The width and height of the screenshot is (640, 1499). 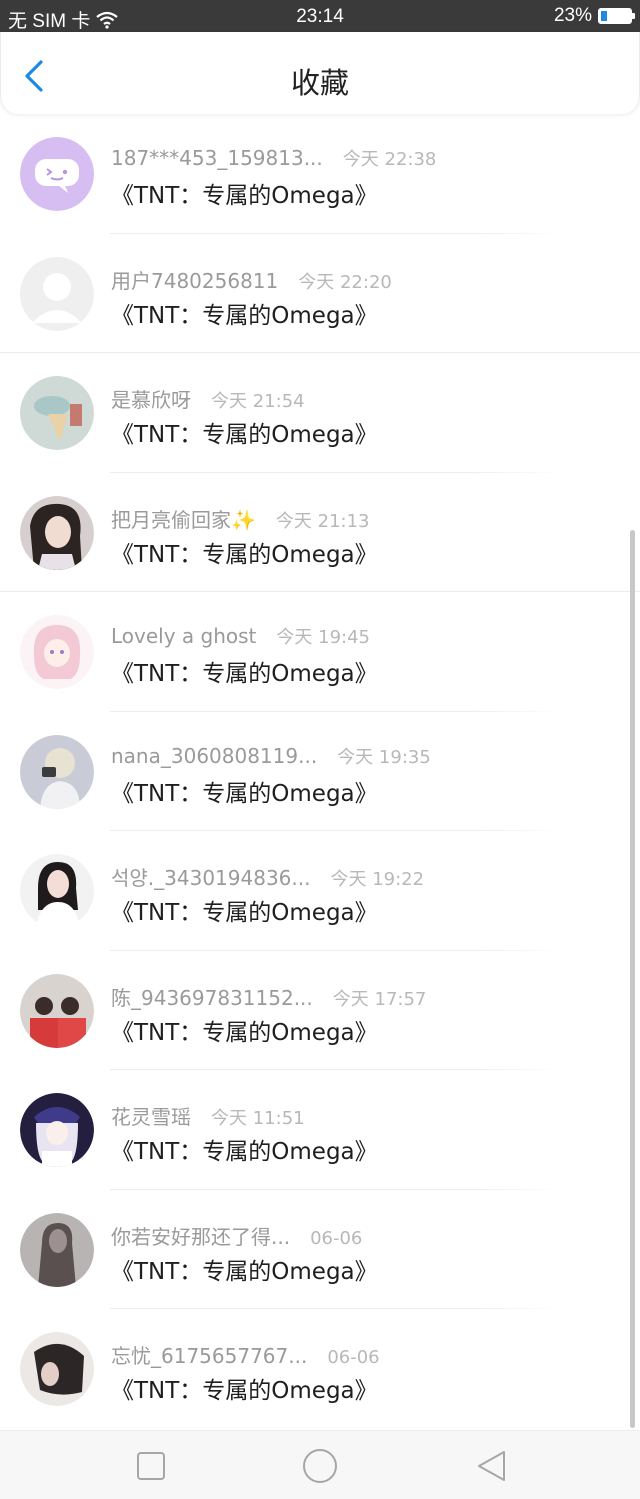 I want to click on circle-icon, so click(x=320, y=1466).